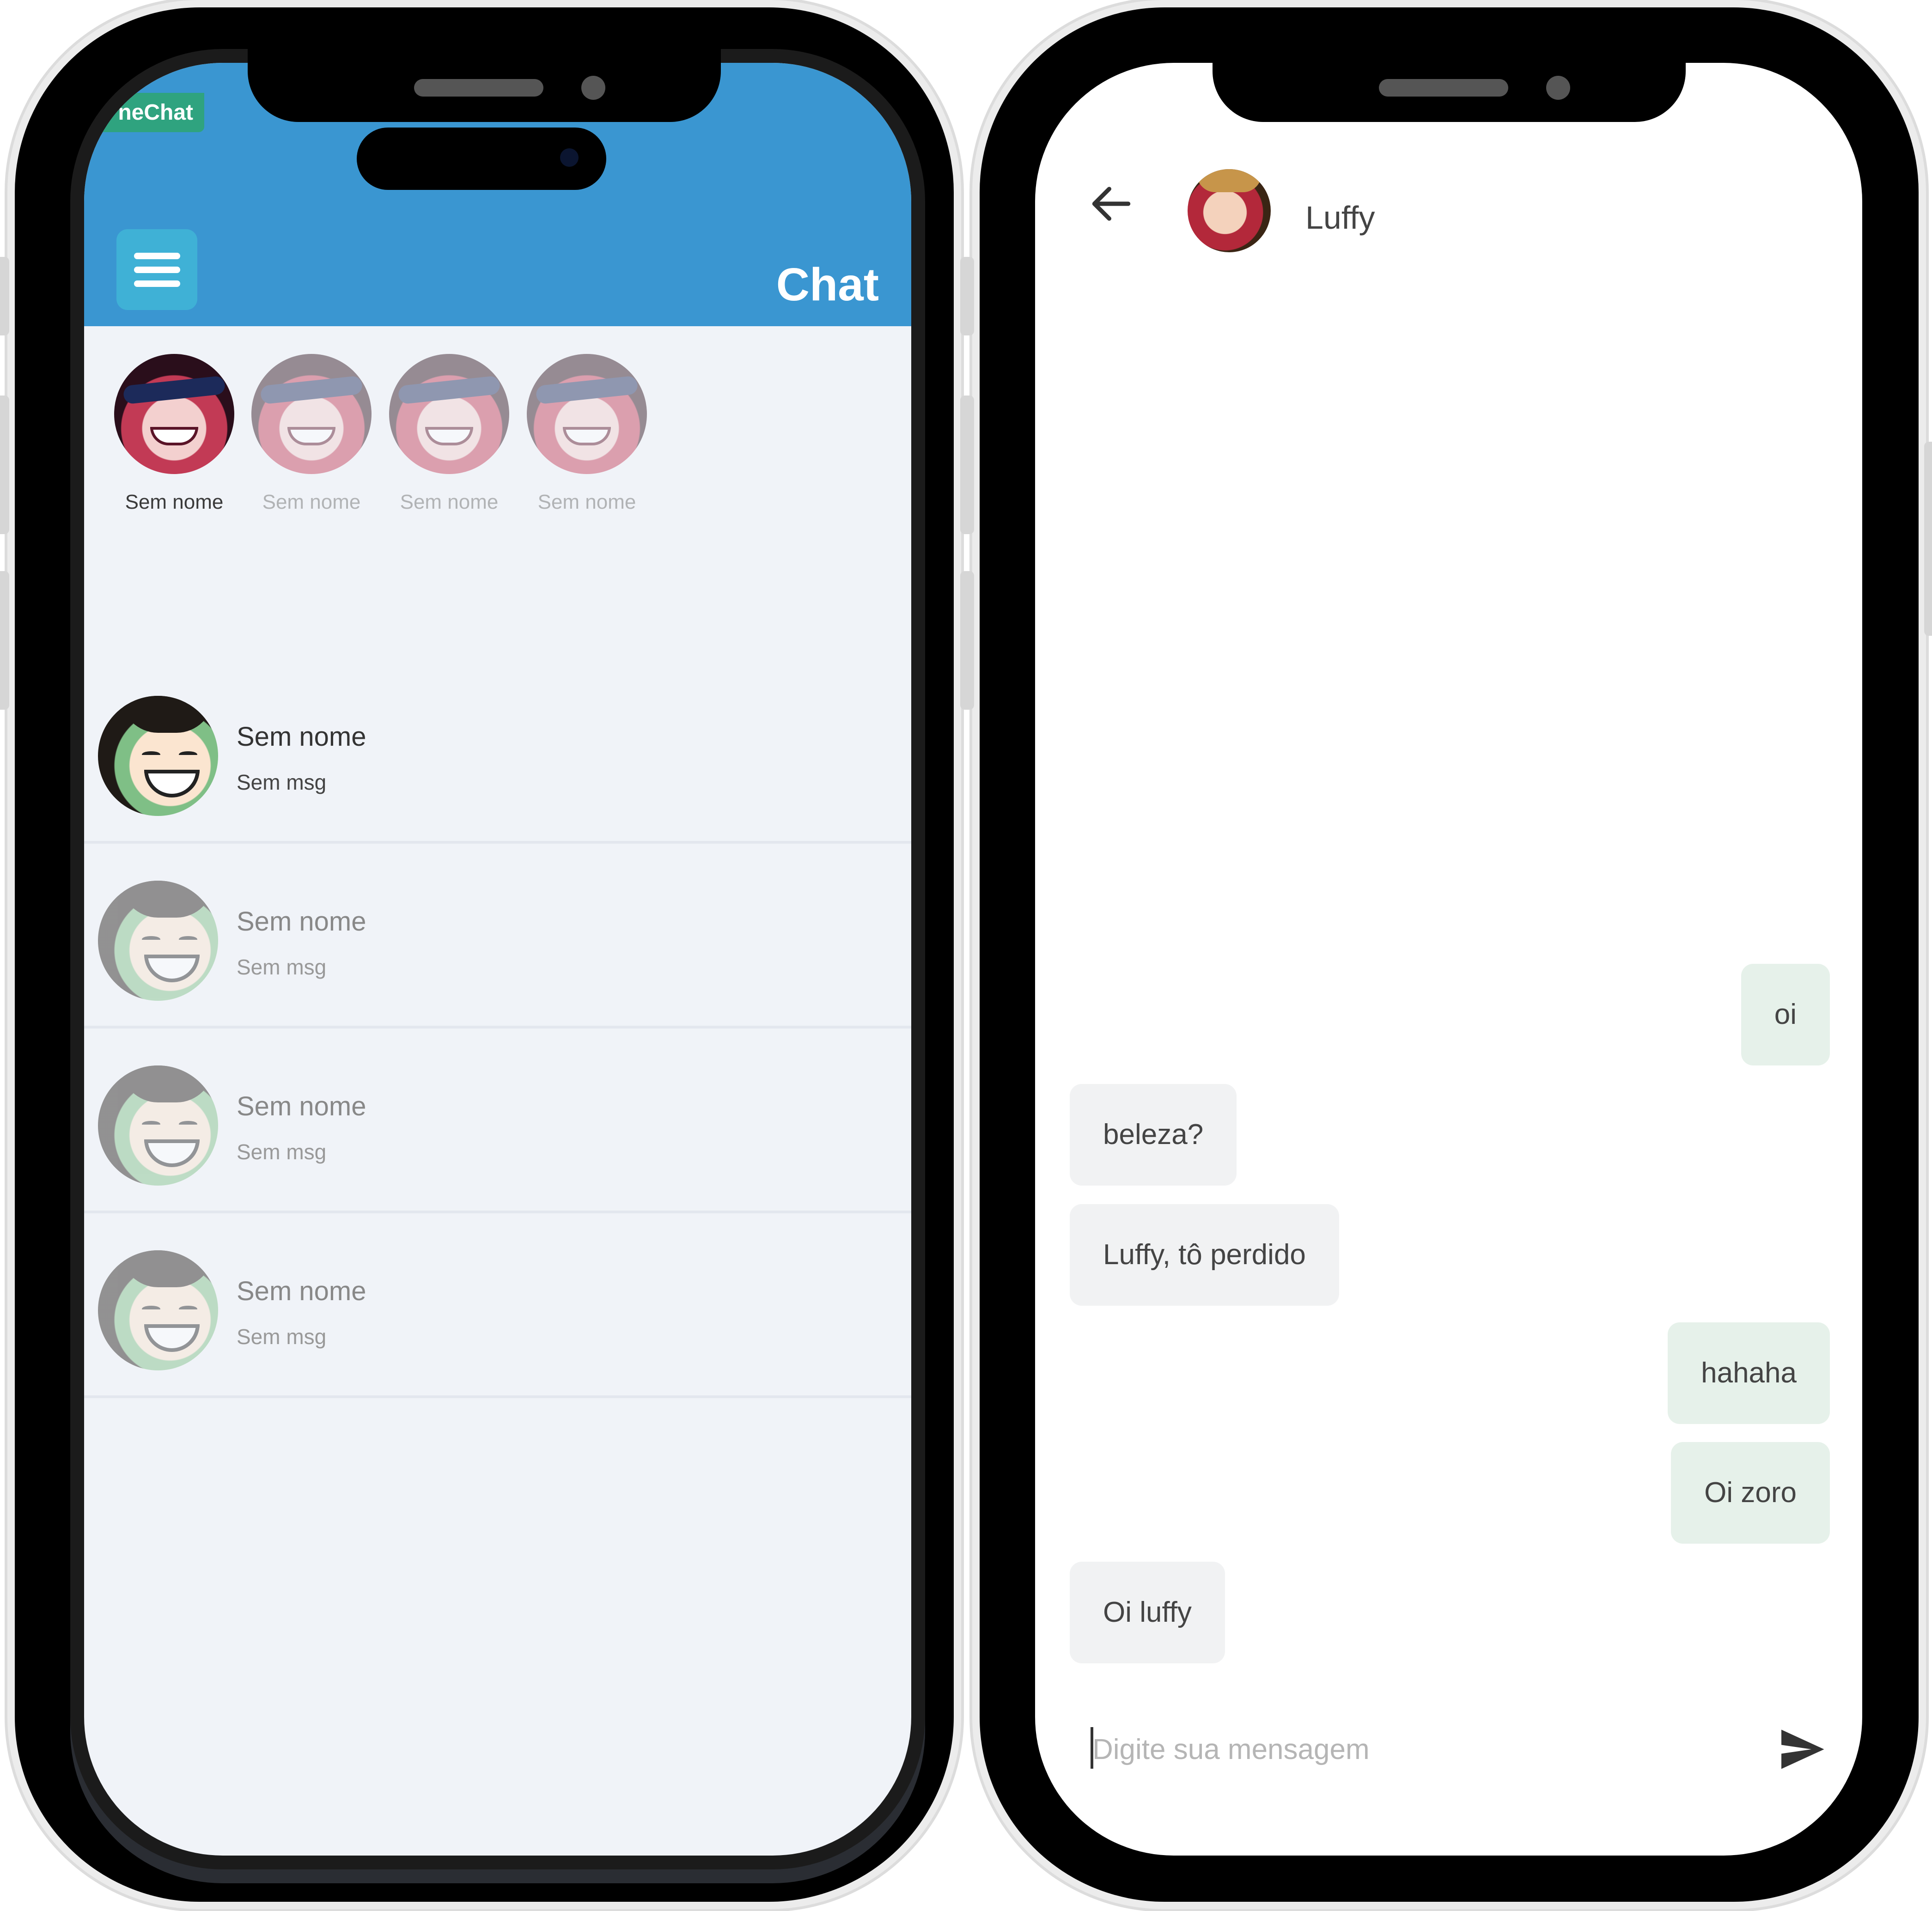  I want to click on send-icon, so click(1802, 1749).